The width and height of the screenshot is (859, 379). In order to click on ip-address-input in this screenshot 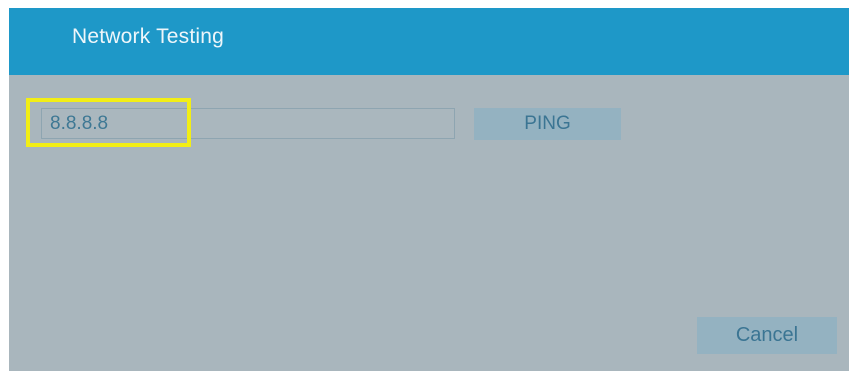, I will do `click(248, 123)`.